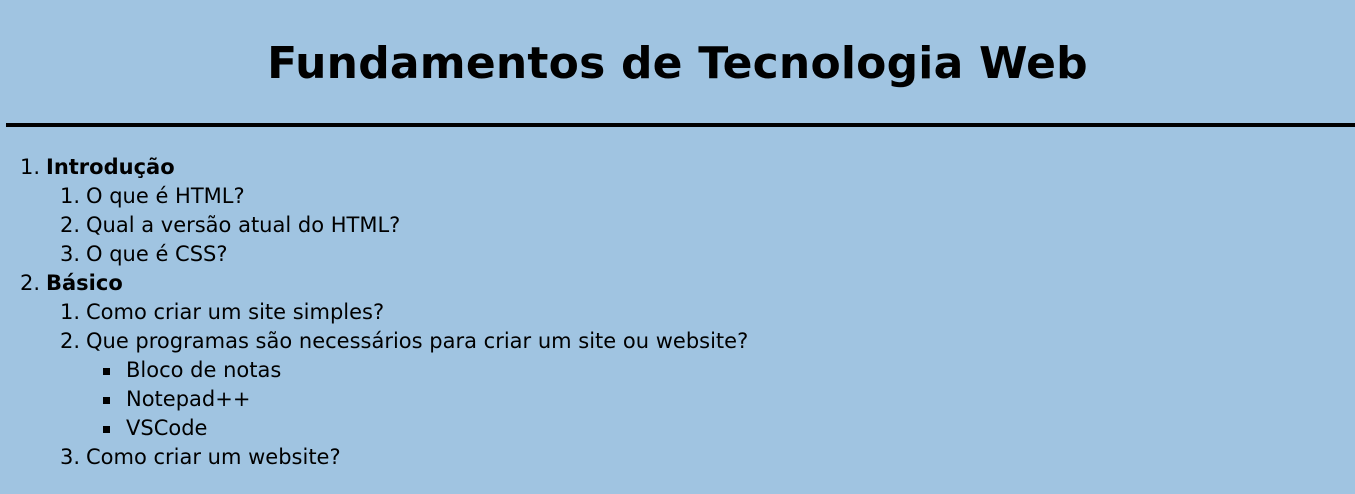 The height and width of the screenshot is (494, 1355). Describe the element at coordinates (204, 370) in the screenshot. I see `program-label: Bloco de notas` at that location.